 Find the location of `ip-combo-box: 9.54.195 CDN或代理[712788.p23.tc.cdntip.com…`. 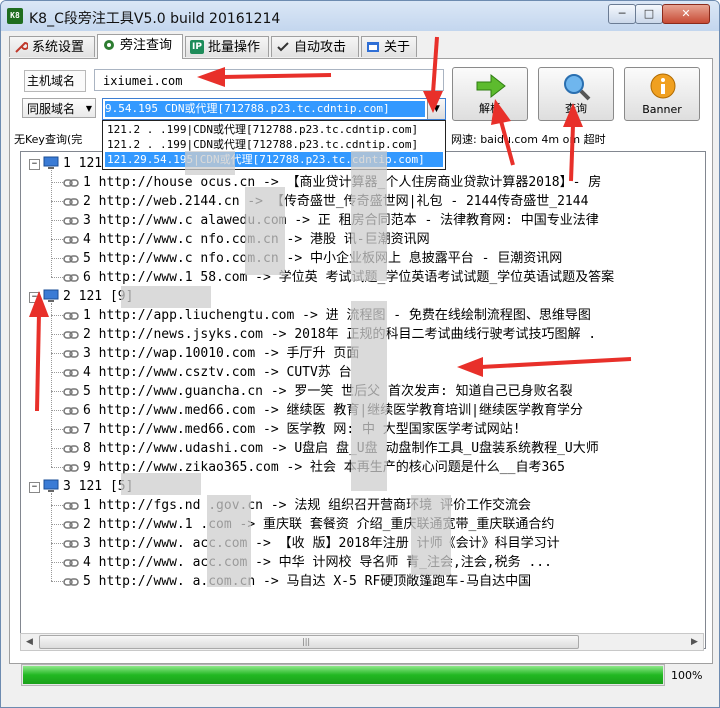

ip-combo-box: 9.54.195 CDN或代理[712788.p23.tc.cdntip.com… is located at coordinates (274, 109).